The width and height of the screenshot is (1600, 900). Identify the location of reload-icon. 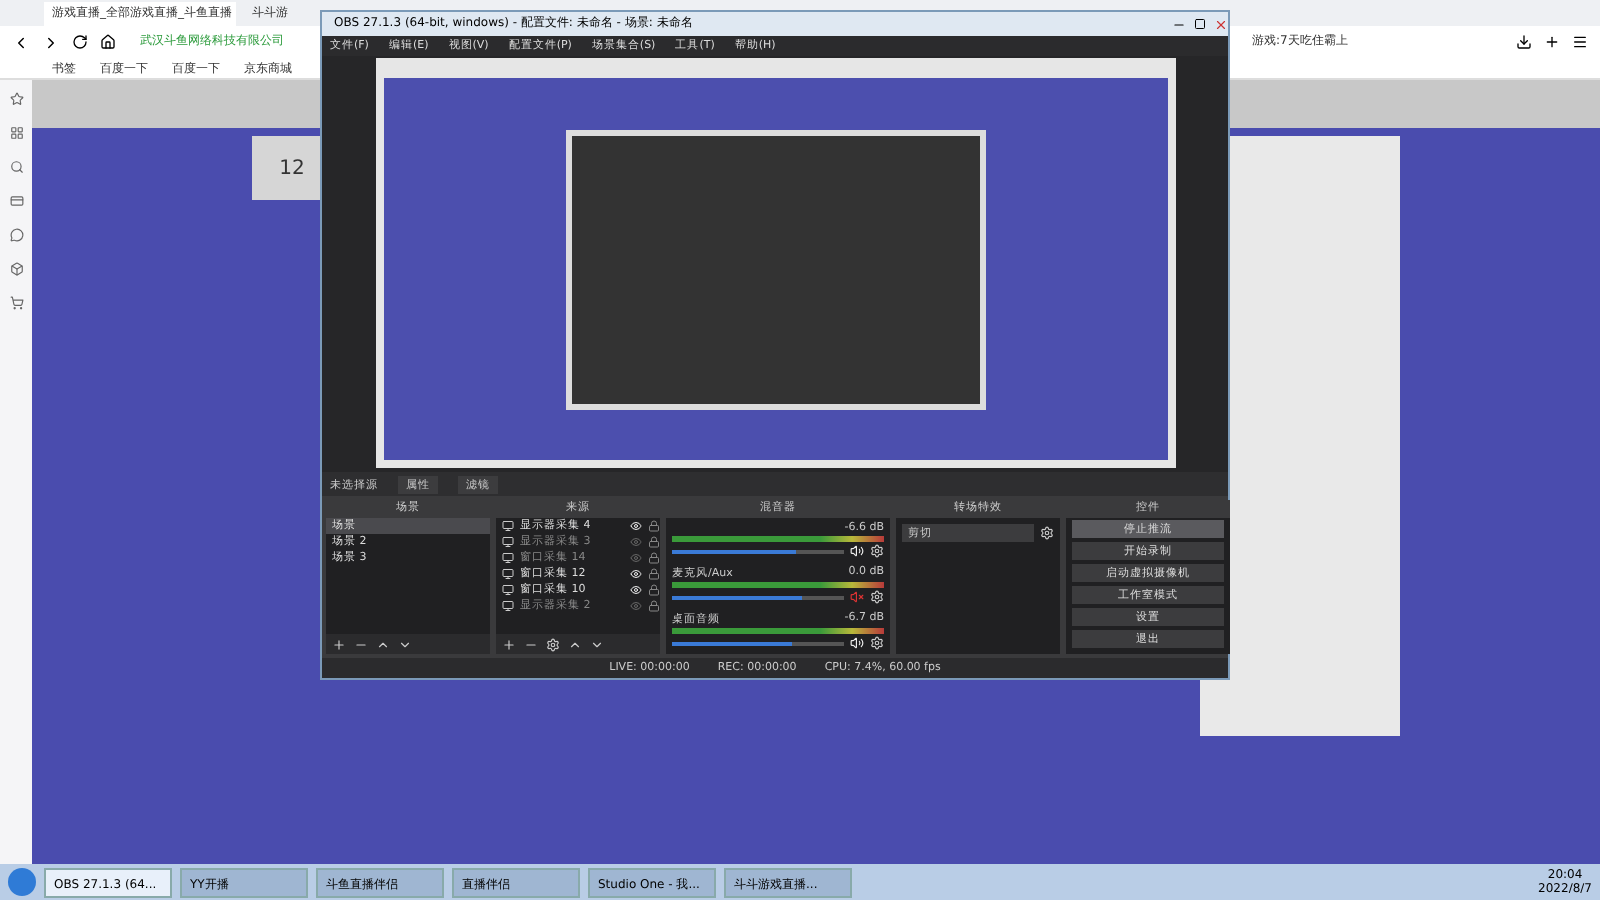
(80, 42).